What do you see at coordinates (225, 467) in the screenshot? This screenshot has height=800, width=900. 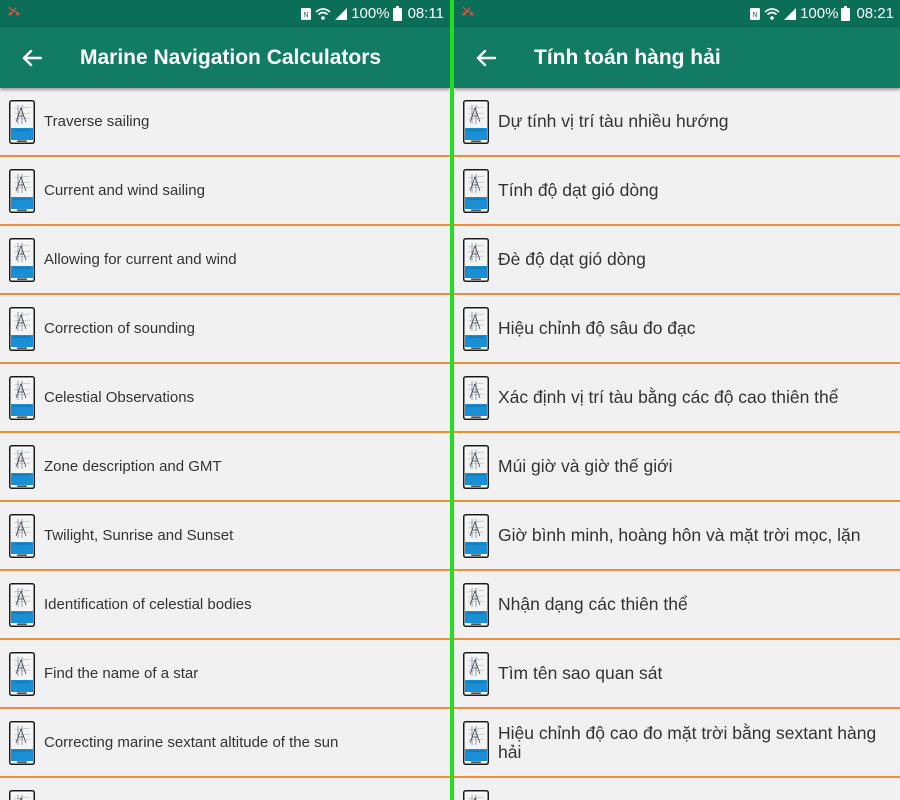 I see `list-item-zone-description: Zone description and GMT` at bounding box center [225, 467].